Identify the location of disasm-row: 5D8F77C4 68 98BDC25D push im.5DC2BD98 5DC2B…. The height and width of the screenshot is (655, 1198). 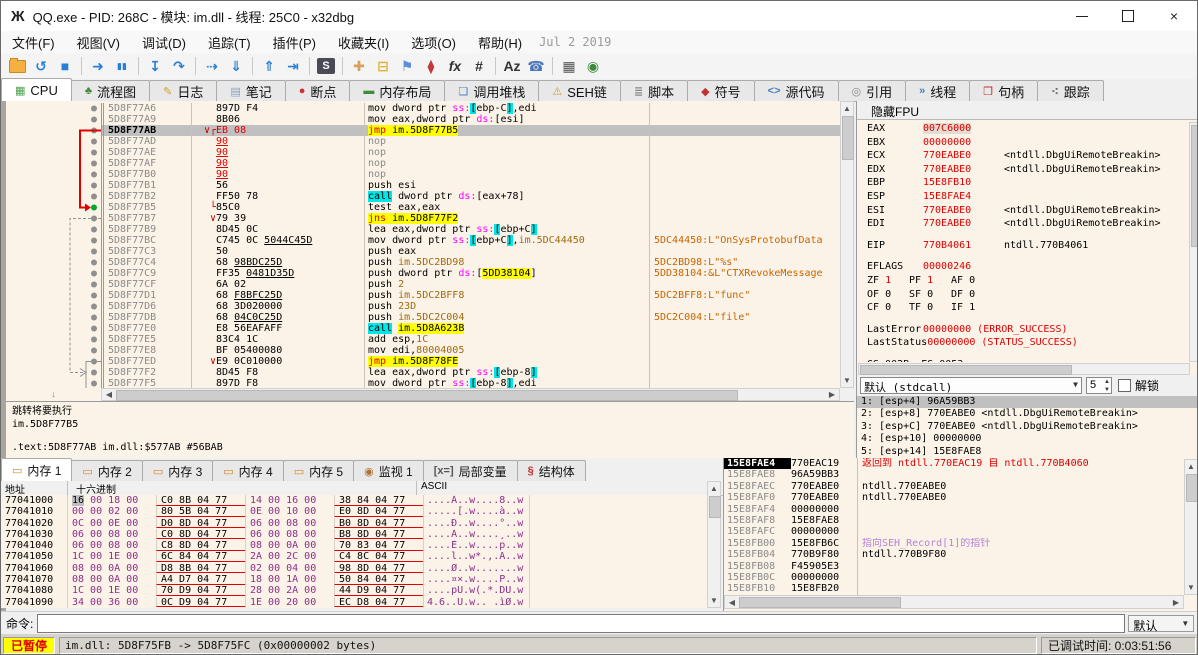
(470, 262).